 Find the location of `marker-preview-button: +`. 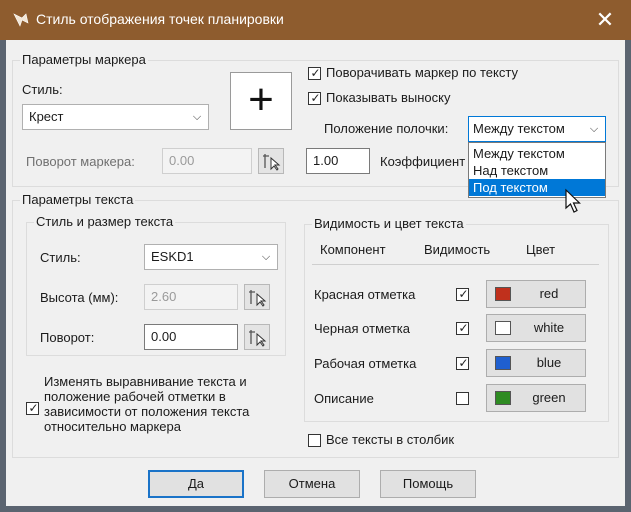

marker-preview-button: + is located at coordinates (261, 101).